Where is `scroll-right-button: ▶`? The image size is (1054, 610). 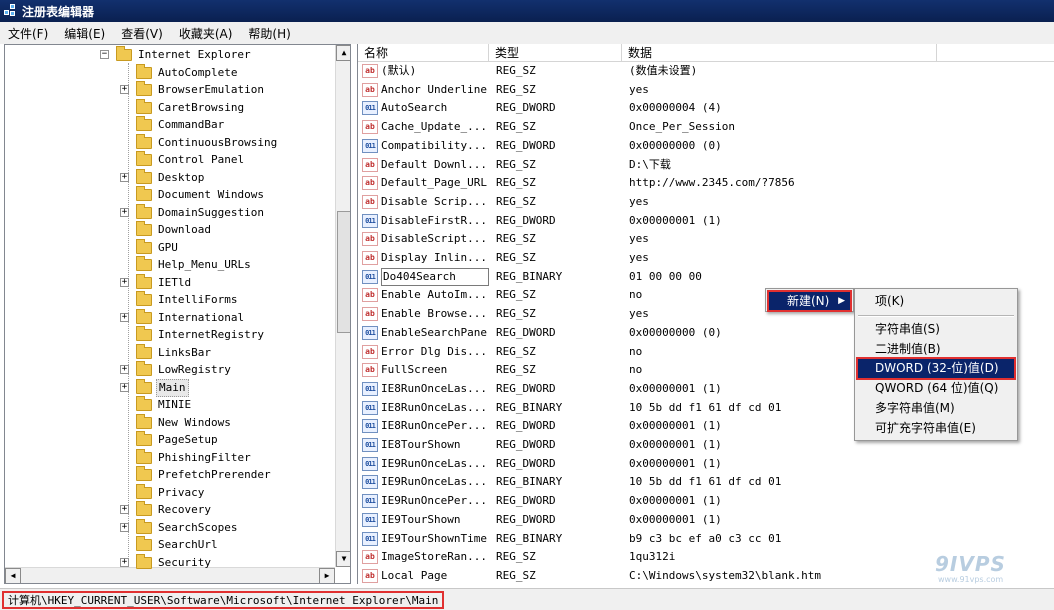 scroll-right-button: ▶ is located at coordinates (327, 575).